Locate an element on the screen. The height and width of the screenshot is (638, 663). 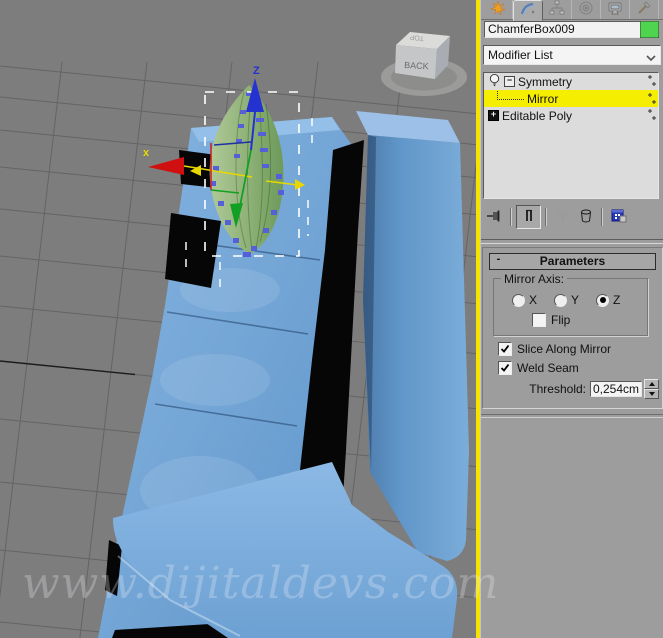
flip-label: Flip is located at coordinates (561, 320).